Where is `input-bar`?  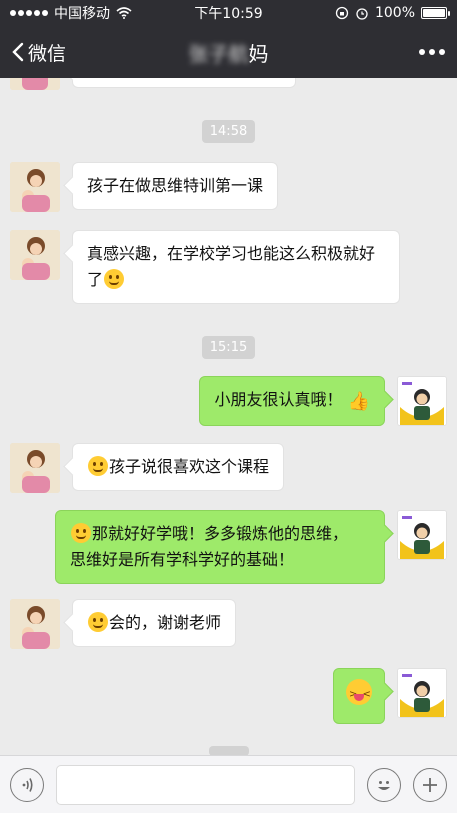
input-bar is located at coordinates (228, 784).